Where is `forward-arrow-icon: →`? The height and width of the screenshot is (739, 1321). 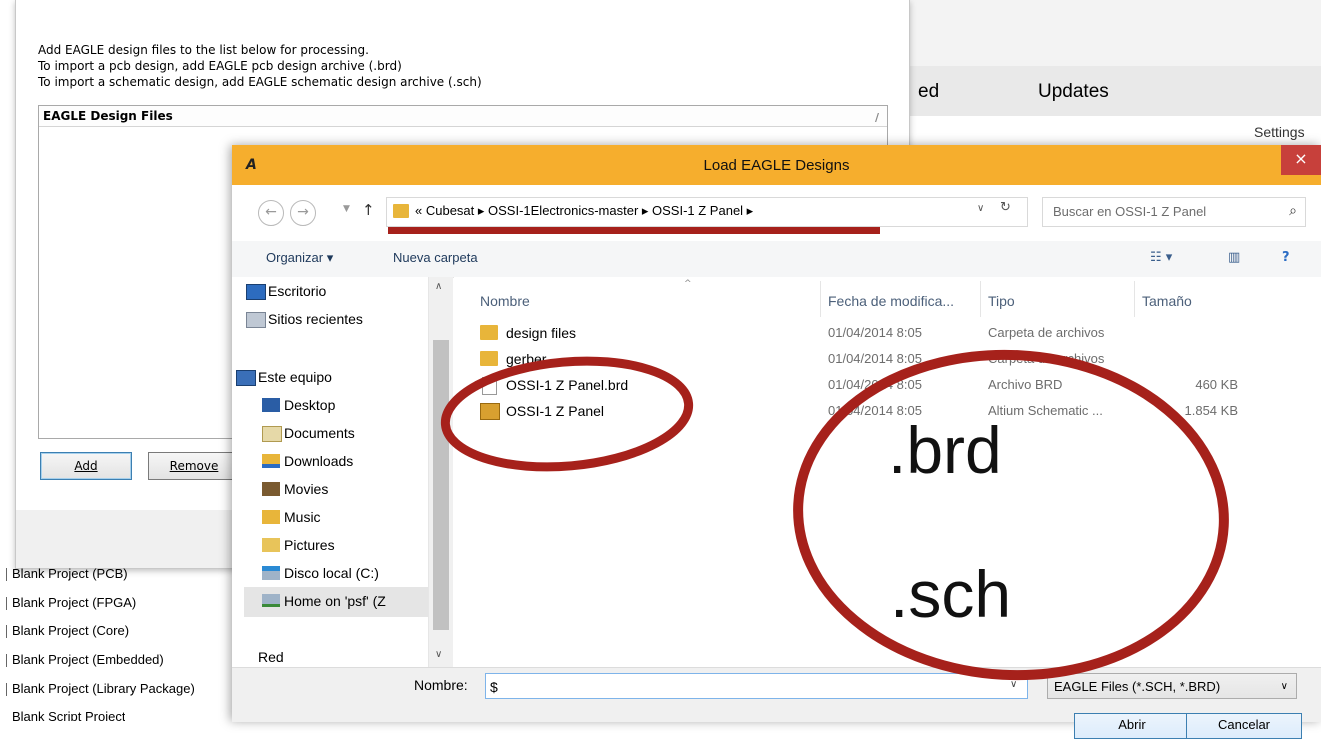 forward-arrow-icon: → is located at coordinates (303, 213).